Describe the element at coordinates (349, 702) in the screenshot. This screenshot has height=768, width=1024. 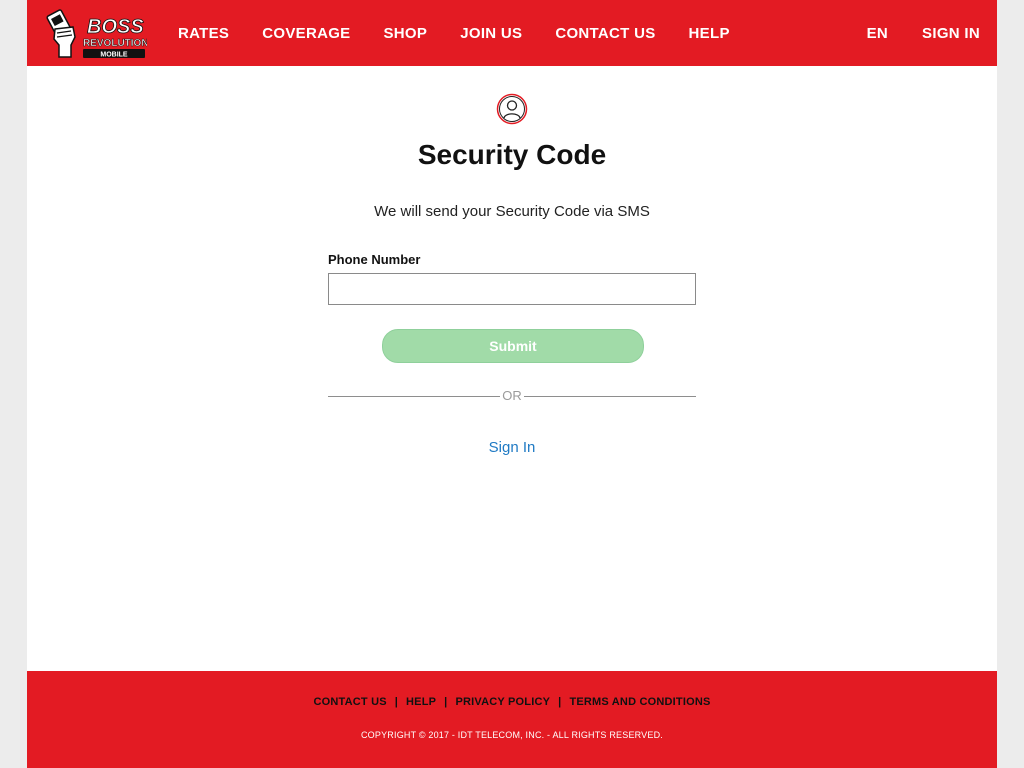
I see `footer-contact-us: CONTACT US` at that location.